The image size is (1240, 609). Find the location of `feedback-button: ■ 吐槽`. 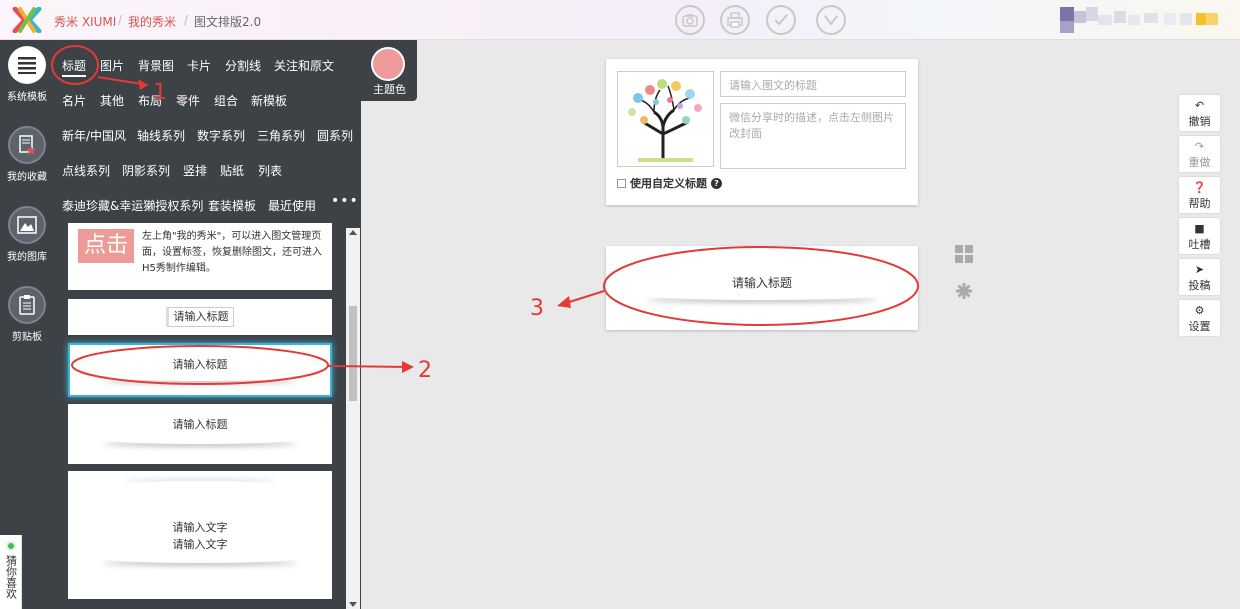

feedback-button: ■ 吐槽 is located at coordinates (1199, 236).